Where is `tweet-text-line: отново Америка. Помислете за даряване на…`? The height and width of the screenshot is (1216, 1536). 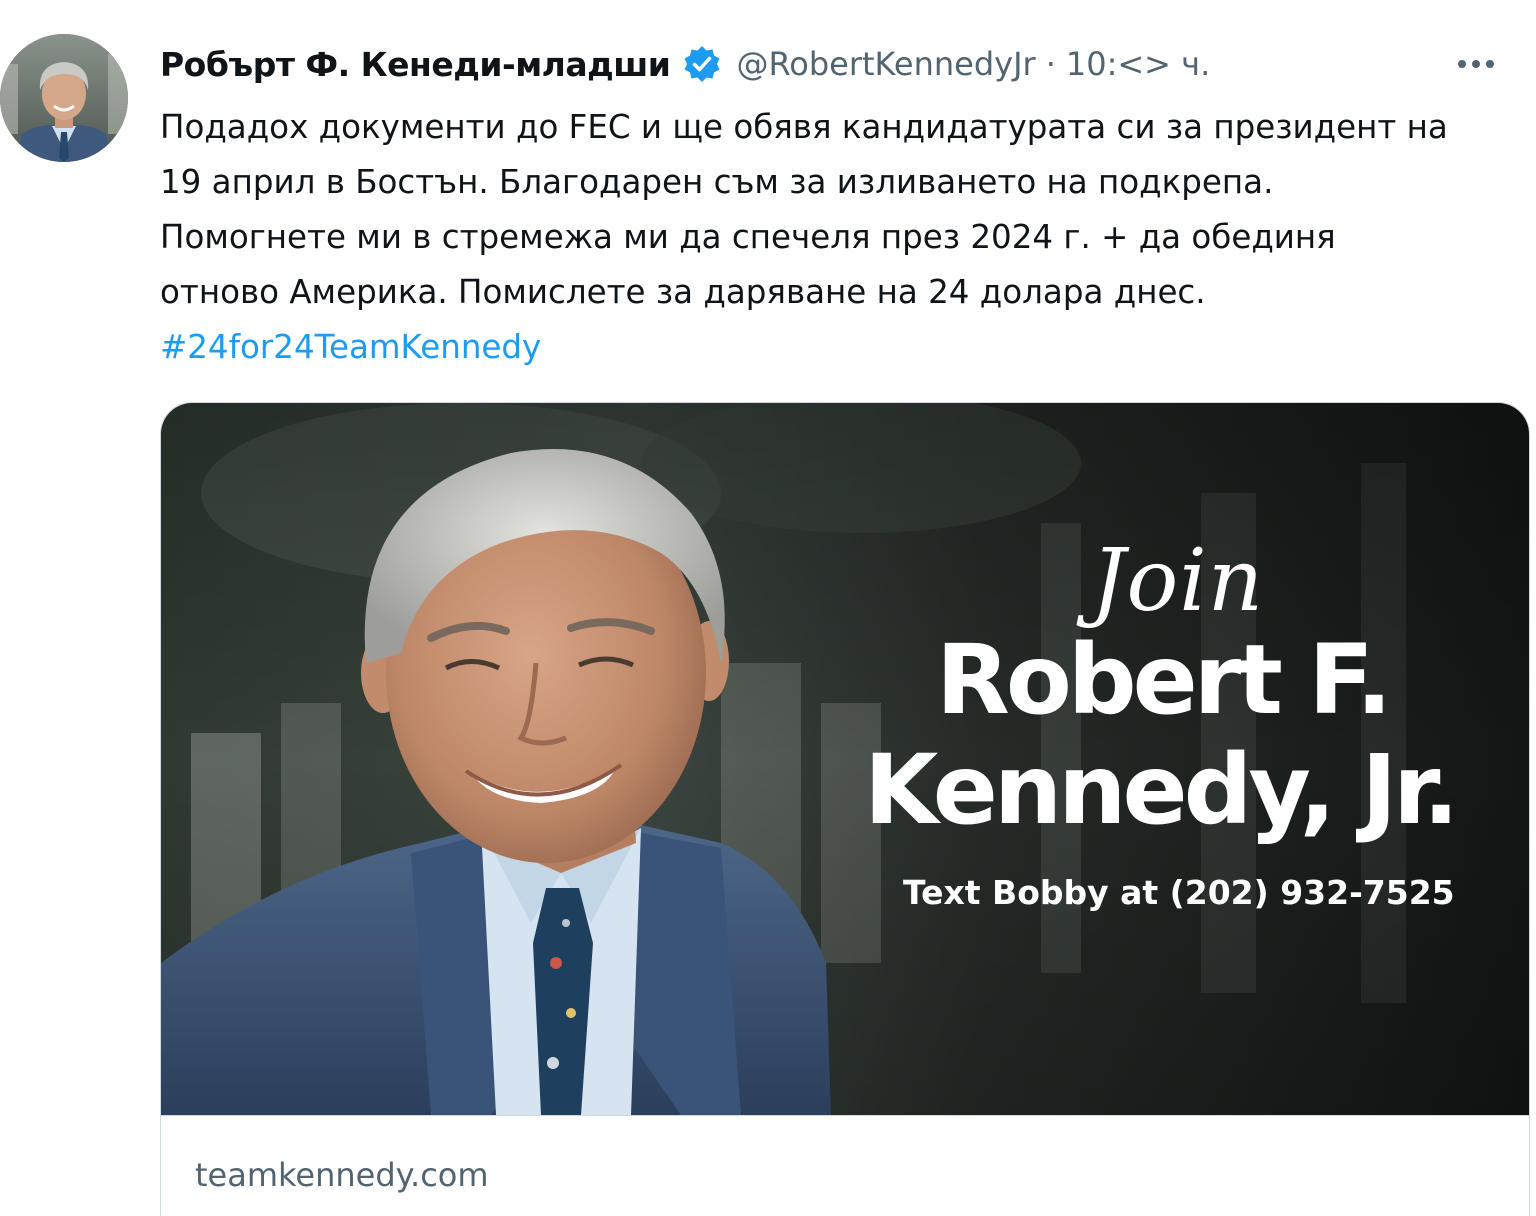 tweet-text-line: отново Америка. Помислете за даряване на… is located at coordinates (683, 292).